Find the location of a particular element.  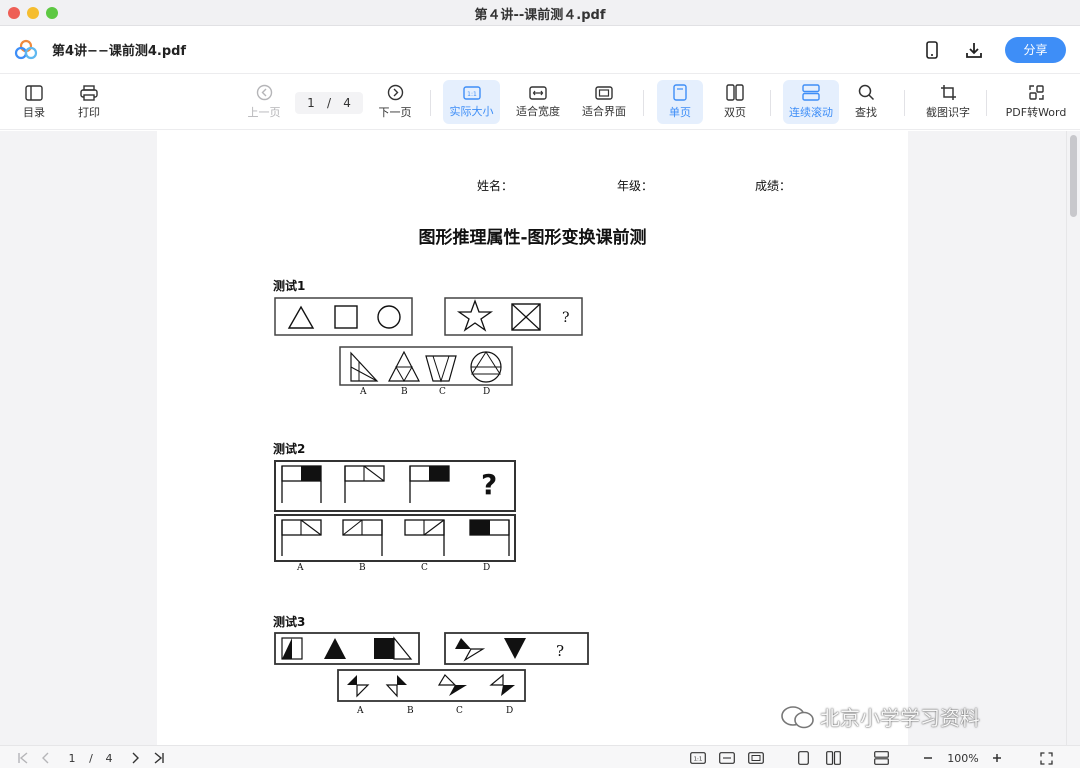

scrollbar-thumb is located at coordinates (1073, 176).